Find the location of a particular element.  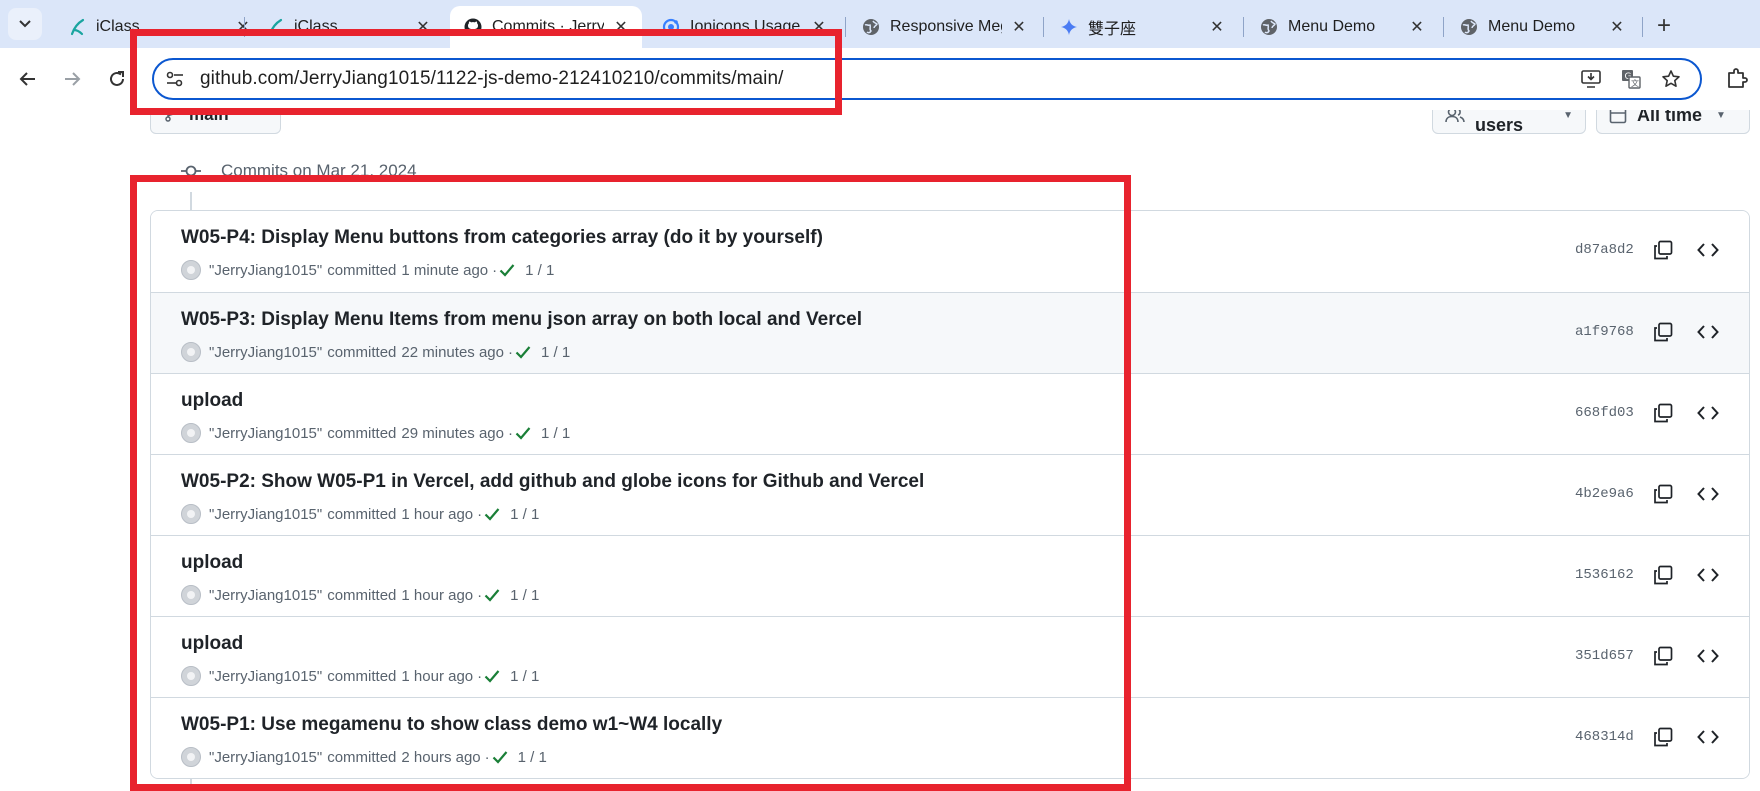

all-time-filter: All time ▼ is located at coordinates (1673, 122).